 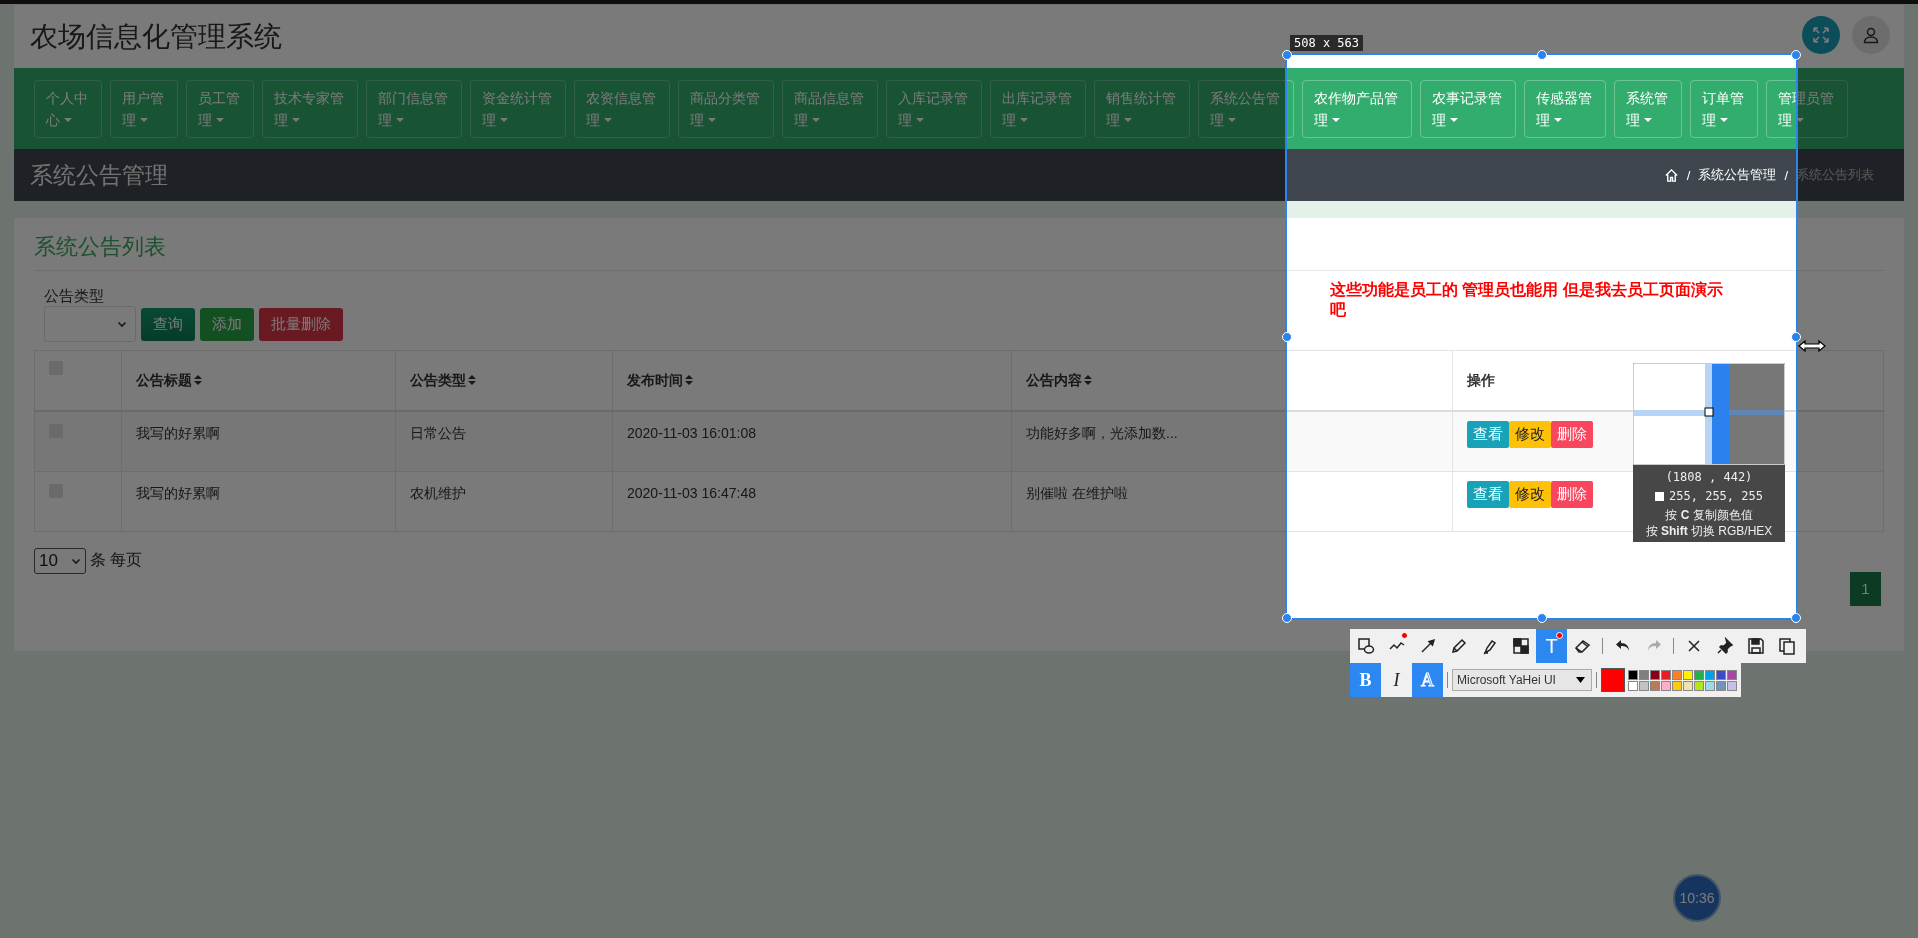 What do you see at coordinates (116, 560) in the screenshot?
I see `page-size-label: 条 每页` at bounding box center [116, 560].